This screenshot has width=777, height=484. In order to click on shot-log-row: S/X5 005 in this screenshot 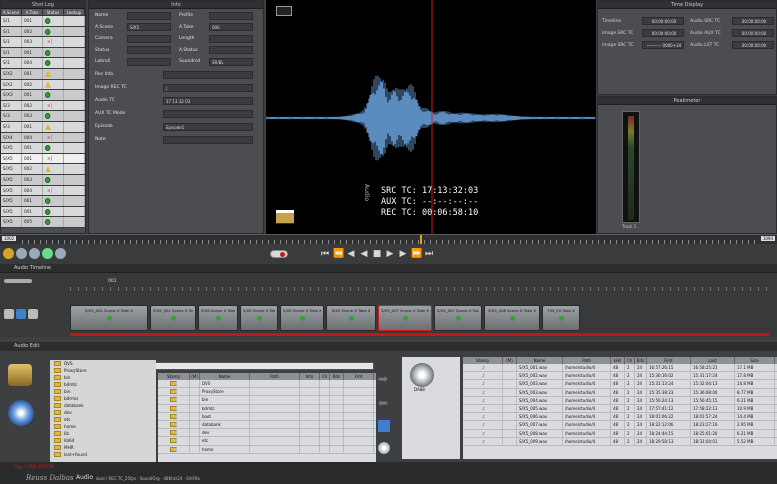, I will do `click(43, 222)`.